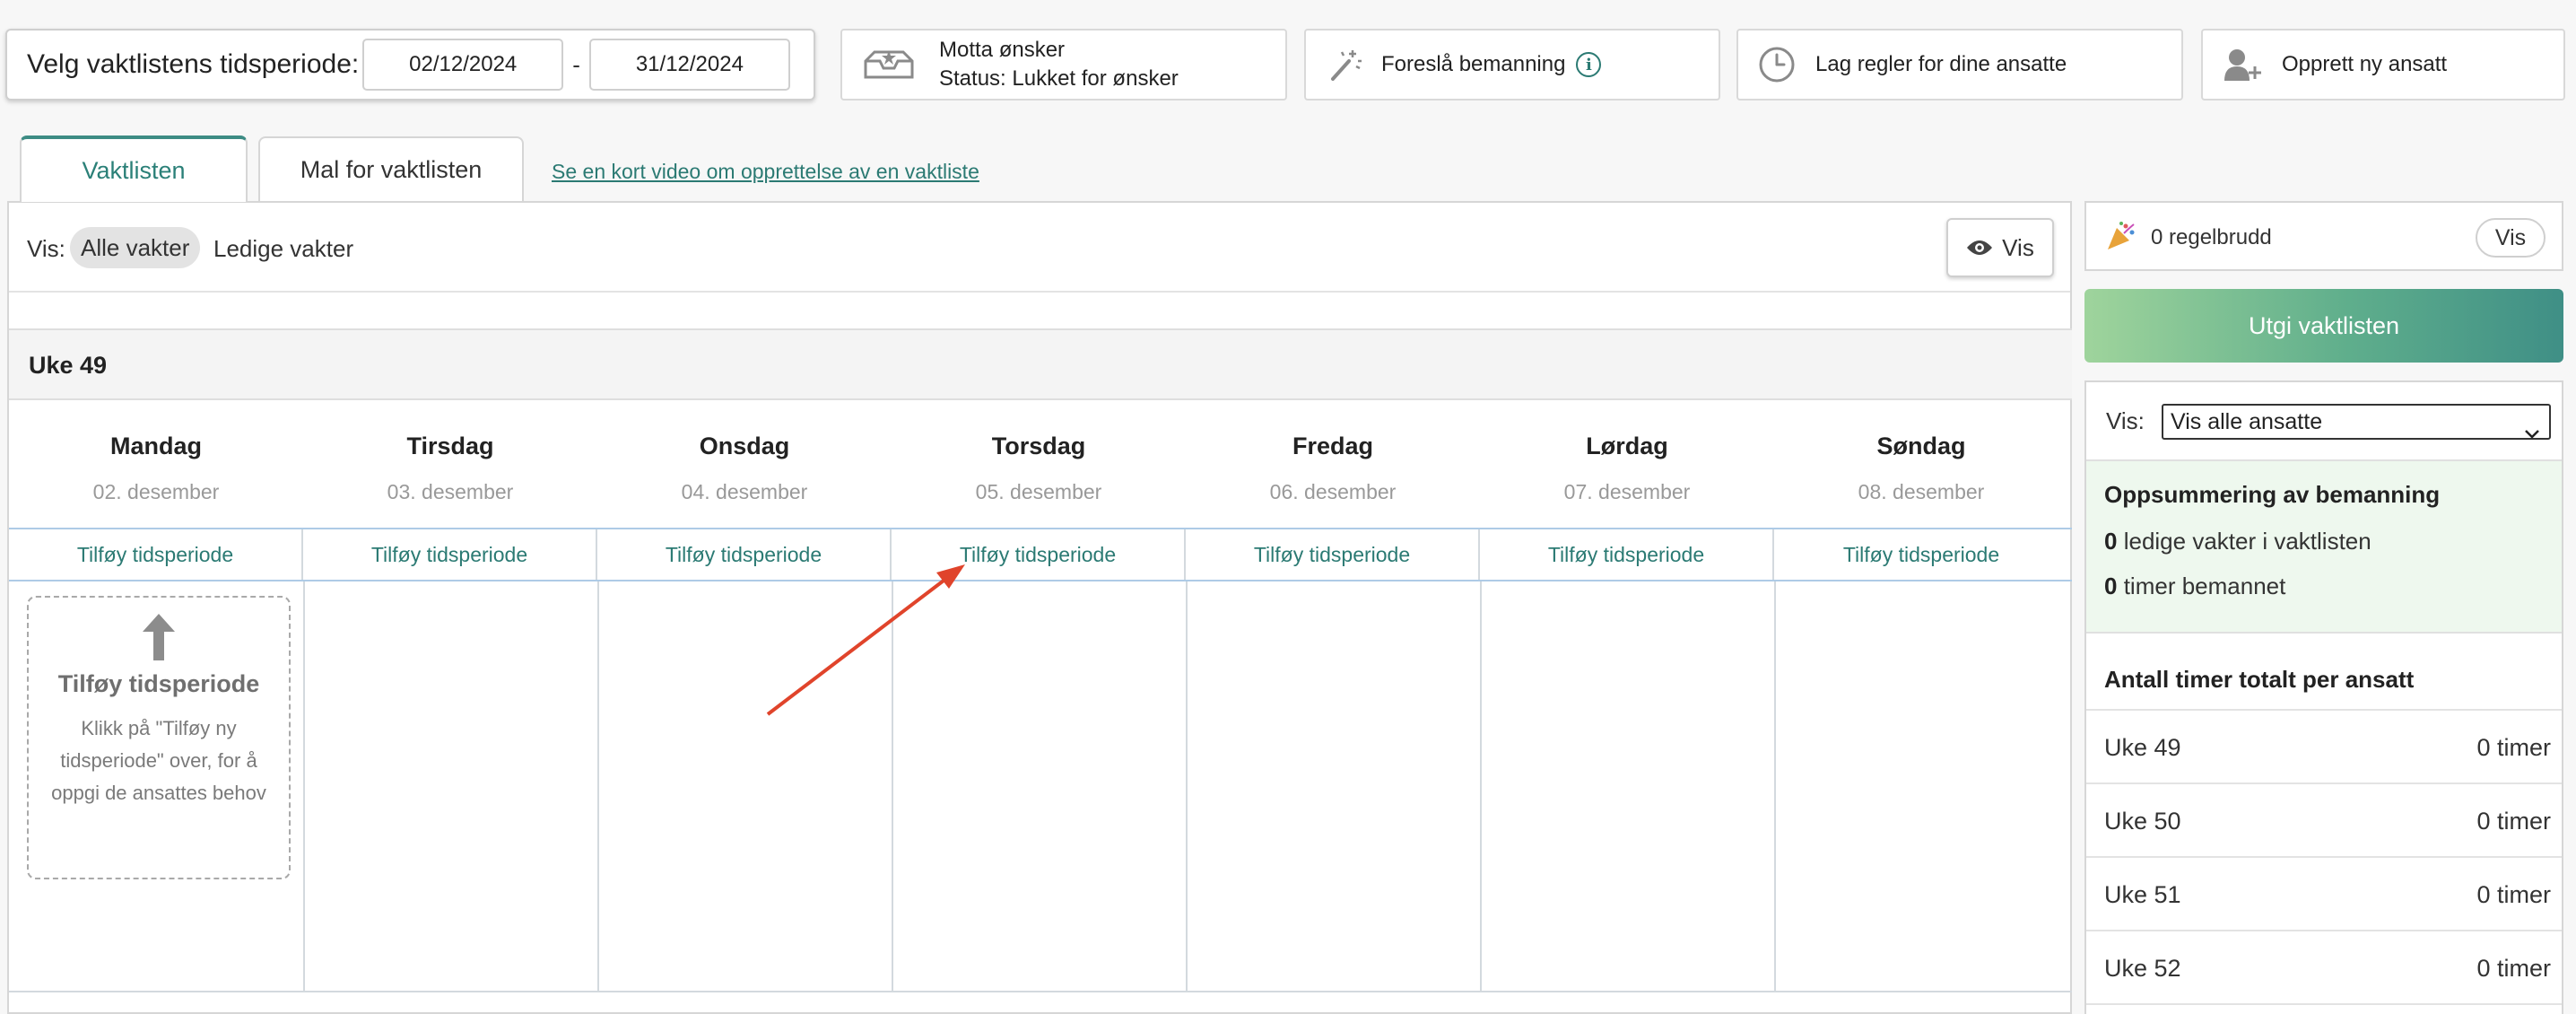  I want to click on add-period-link-sunday: Tilføy tidsperiode, so click(1921, 554).